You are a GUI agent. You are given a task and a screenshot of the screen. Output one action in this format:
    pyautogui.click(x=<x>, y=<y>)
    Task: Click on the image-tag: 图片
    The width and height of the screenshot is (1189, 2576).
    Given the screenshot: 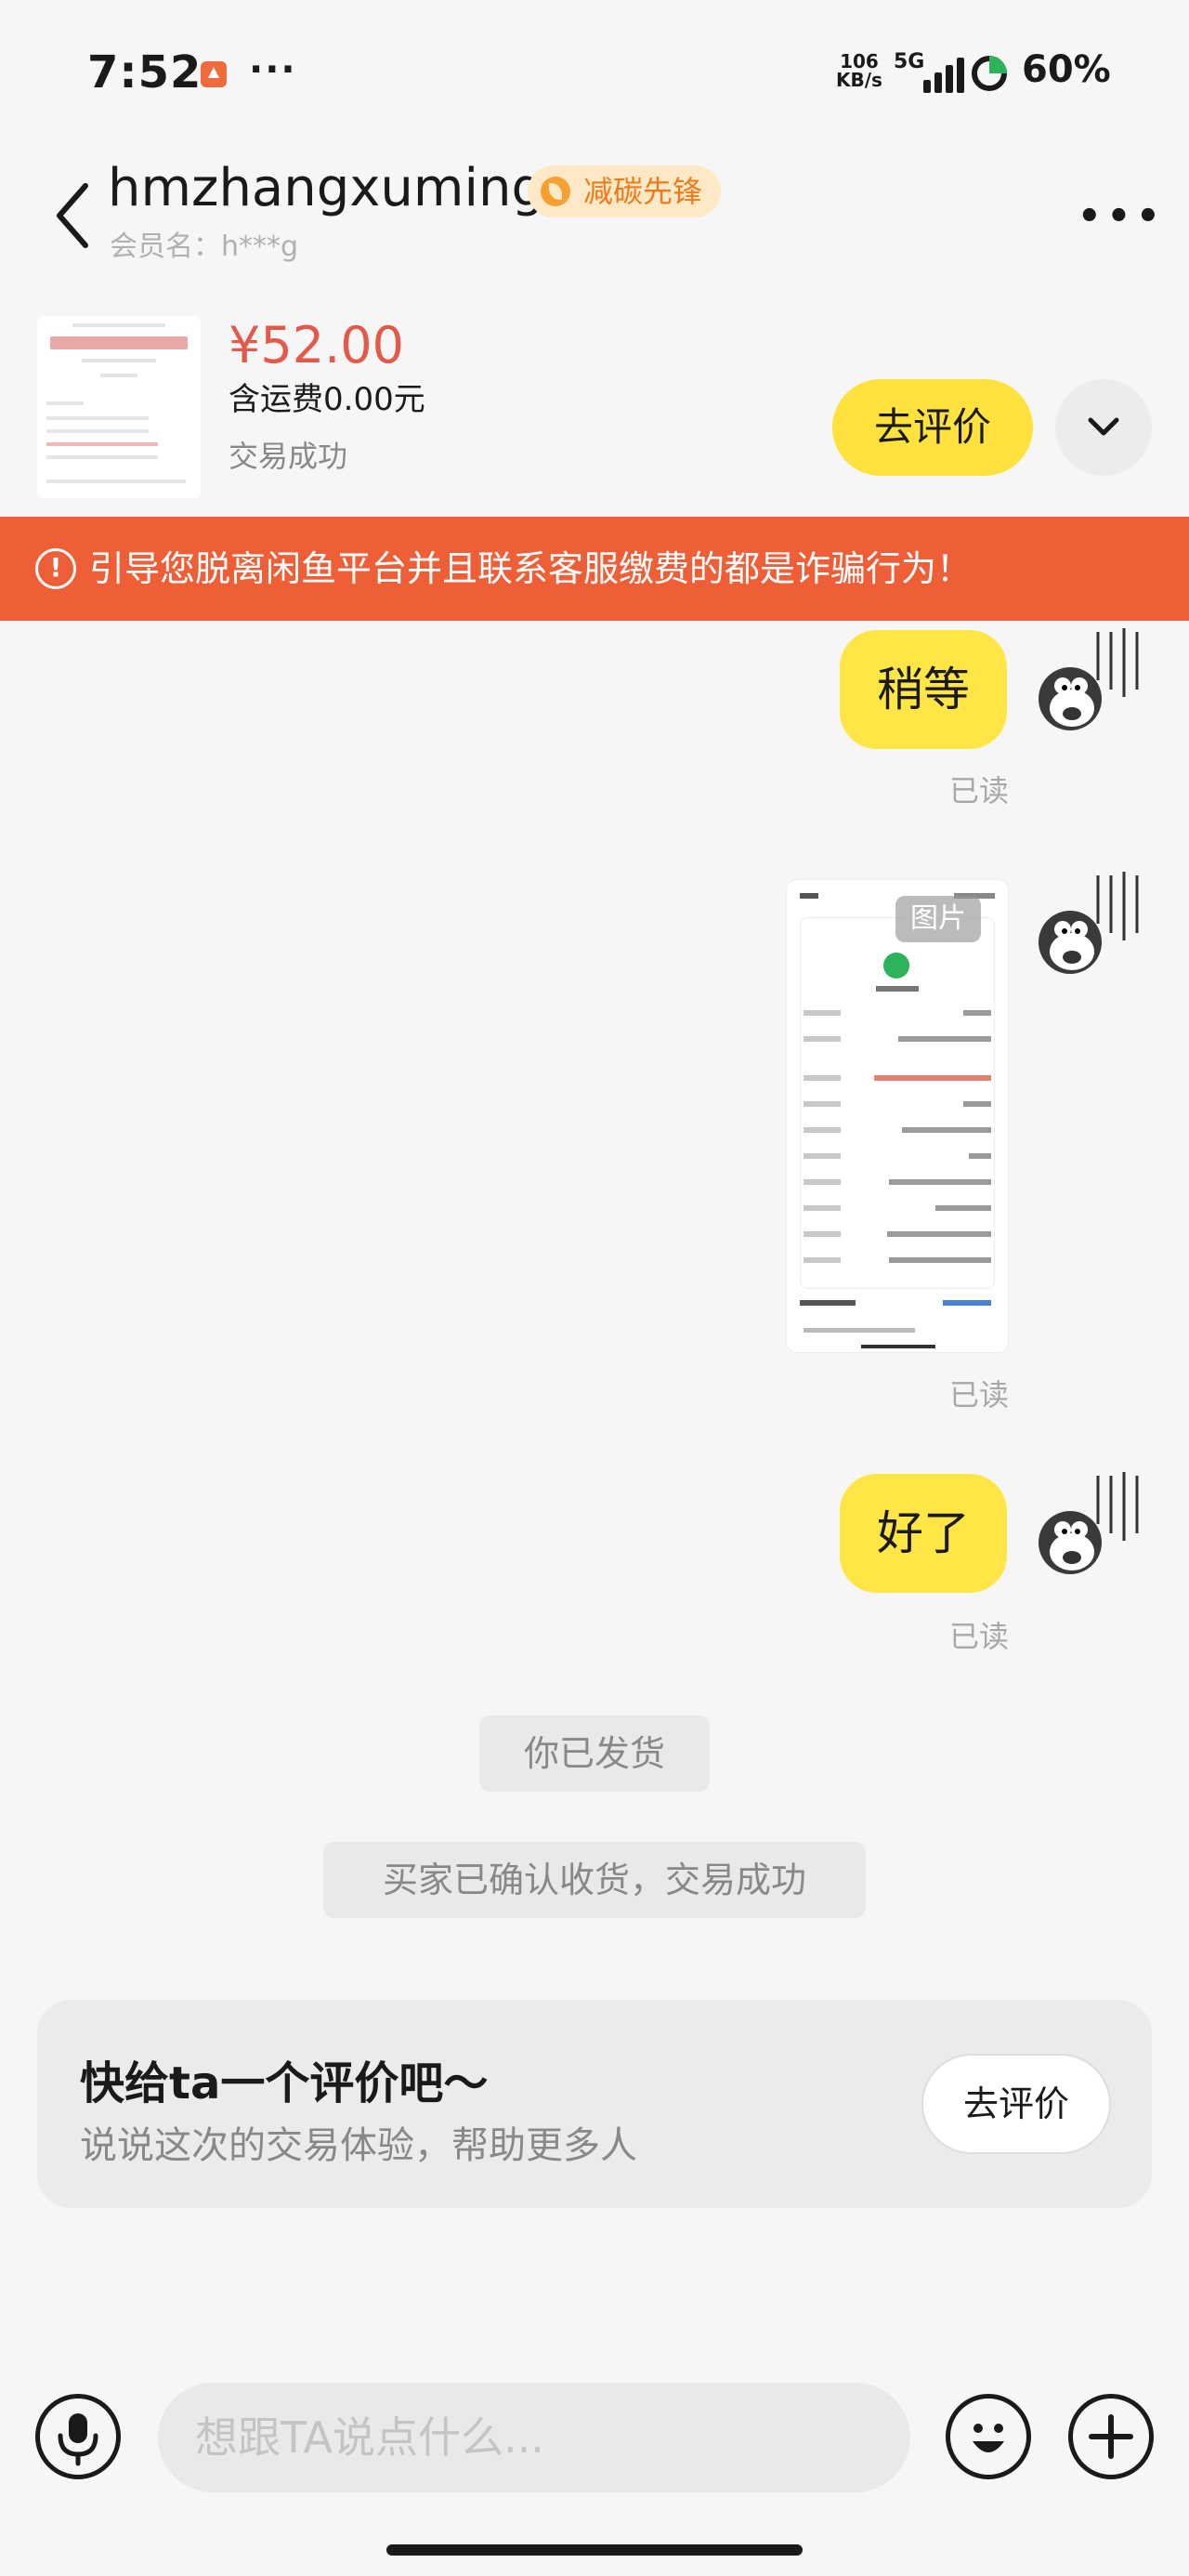 What is the action you would take?
    pyautogui.click(x=938, y=919)
    